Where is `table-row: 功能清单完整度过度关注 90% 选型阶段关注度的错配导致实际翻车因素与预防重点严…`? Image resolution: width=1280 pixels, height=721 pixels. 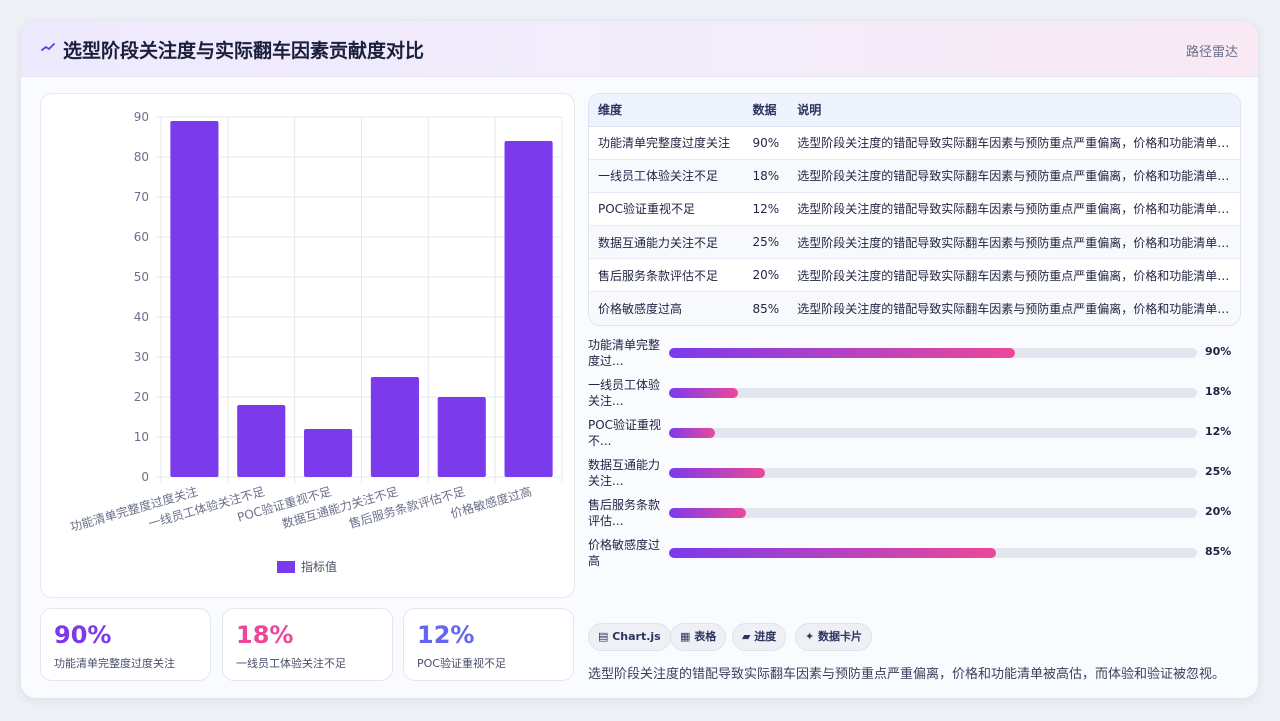 table-row: 功能清单完整度过度关注 90% 选型阶段关注度的错配导致实际翻车因素与预防重点严… is located at coordinates (914, 143).